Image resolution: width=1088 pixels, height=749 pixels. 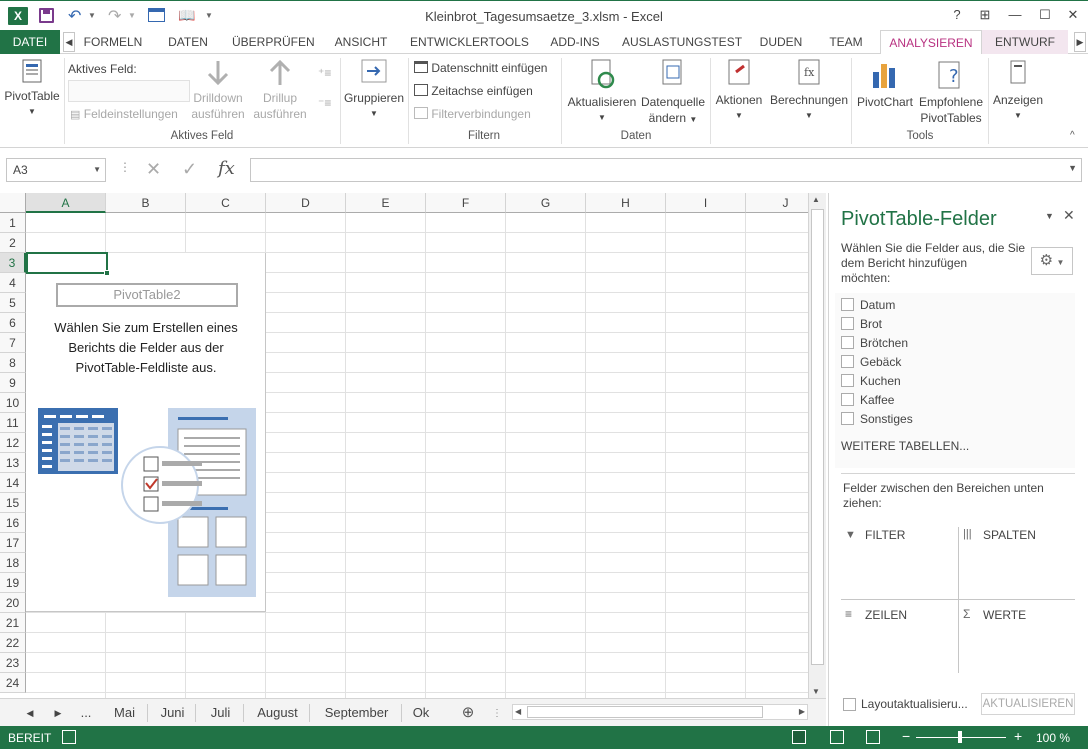 I want to click on column-header-g: G, so click(x=546, y=203).